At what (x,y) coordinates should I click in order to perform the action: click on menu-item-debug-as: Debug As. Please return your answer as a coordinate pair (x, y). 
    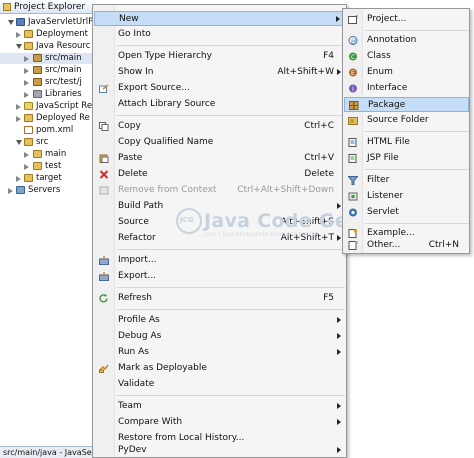
    Looking at the image, I should click on (220, 336).